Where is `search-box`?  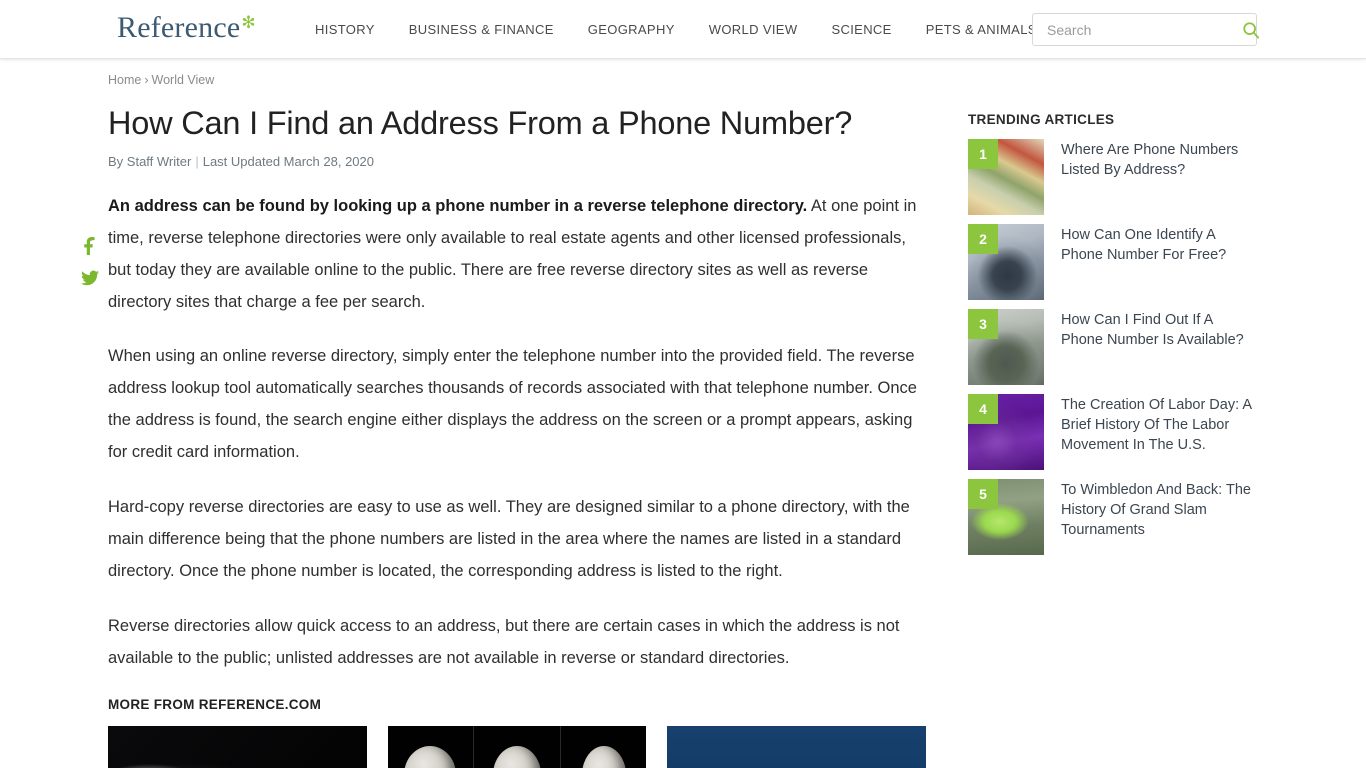
search-box is located at coordinates (1146, 29).